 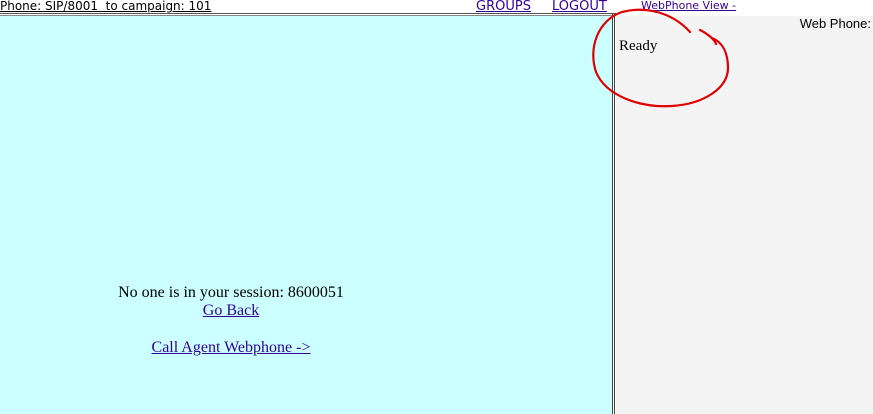 What do you see at coordinates (835, 23) in the screenshot?
I see `web-phone-label: Web Phone:` at bounding box center [835, 23].